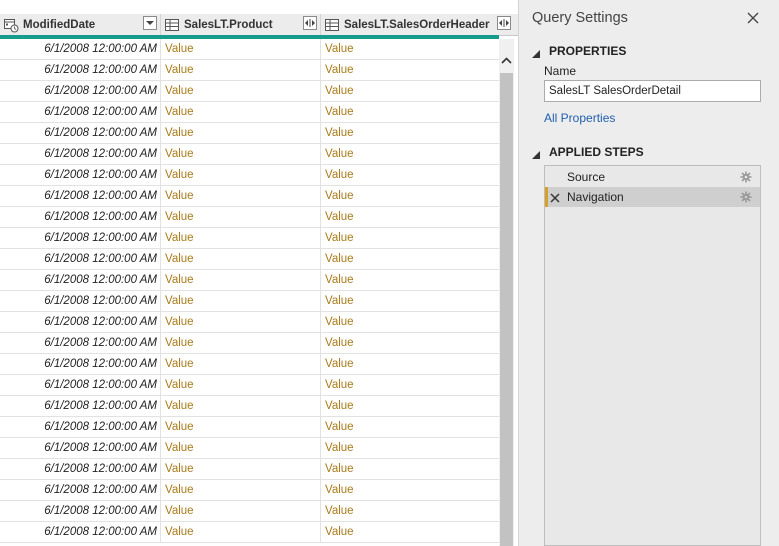 Image resolution: width=779 pixels, height=546 pixels. I want to click on column-header-salesorderheader: SalesLT.SalesOrderHeader, so click(419, 24).